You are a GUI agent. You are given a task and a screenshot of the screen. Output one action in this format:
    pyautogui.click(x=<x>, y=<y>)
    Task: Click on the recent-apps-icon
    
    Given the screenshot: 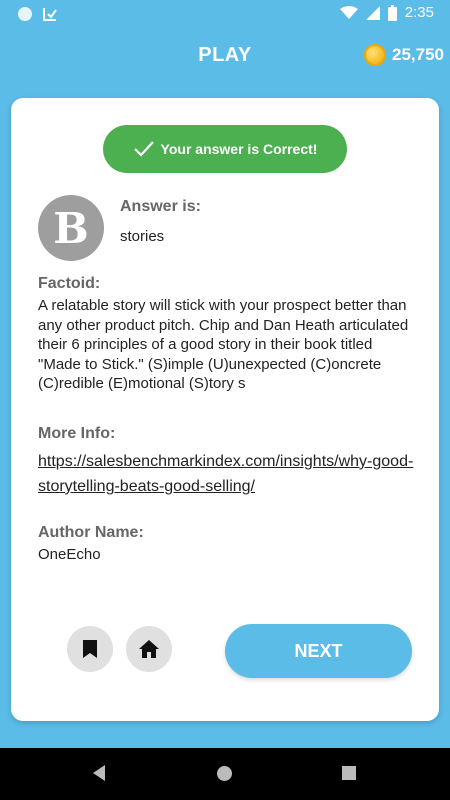 What is the action you would take?
    pyautogui.click(x=349, y=773)
    